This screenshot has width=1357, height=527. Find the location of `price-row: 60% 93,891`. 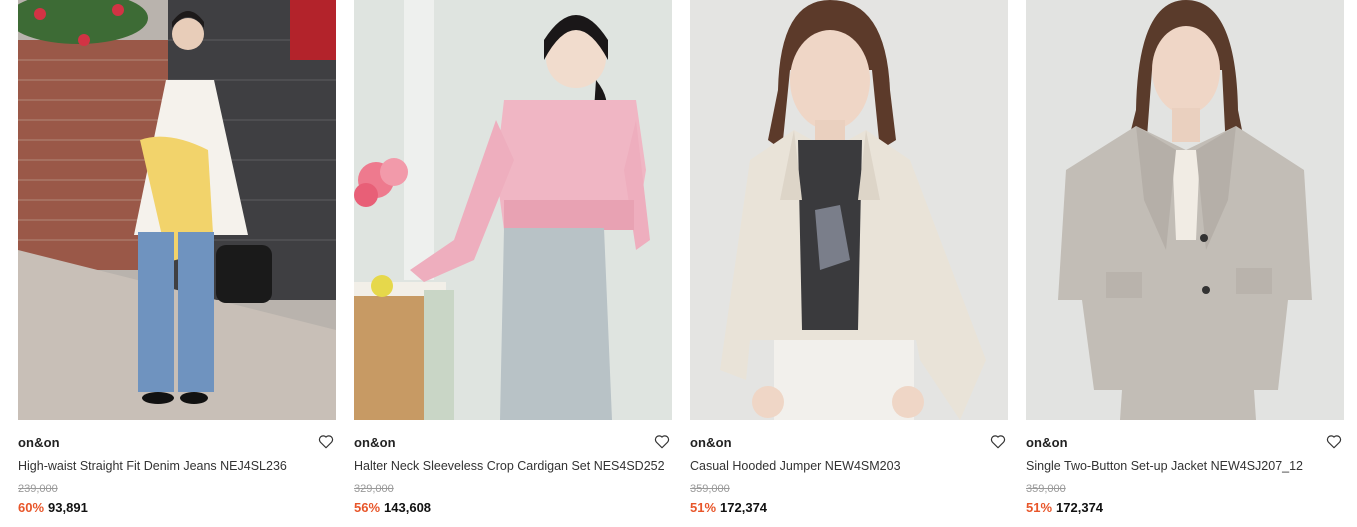

price-row: 60% 93,891 is located at coordinates (53, 507).